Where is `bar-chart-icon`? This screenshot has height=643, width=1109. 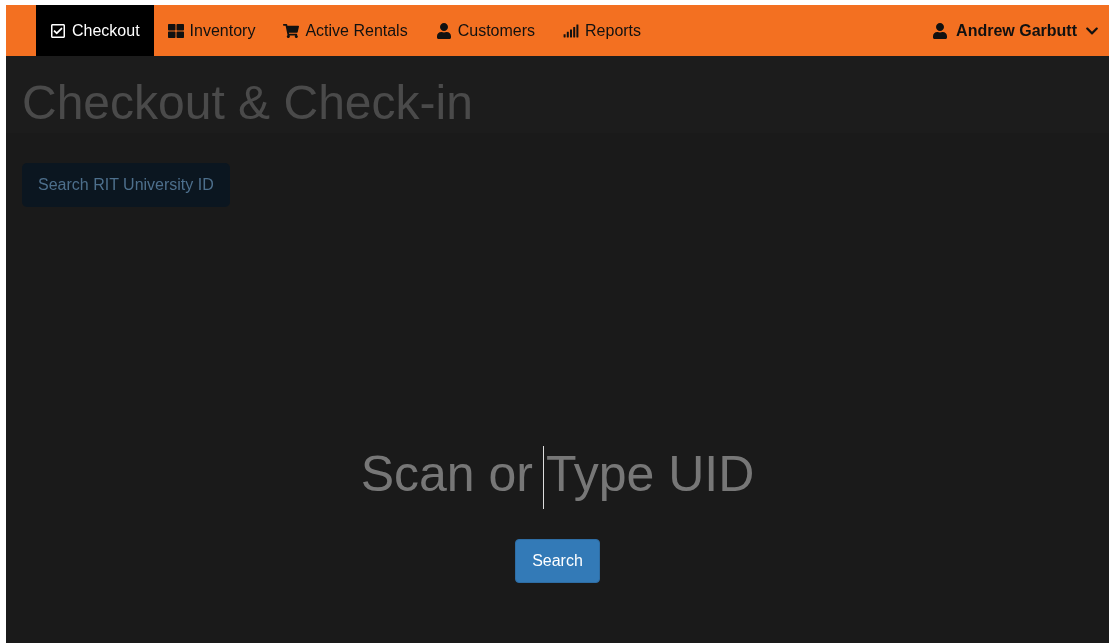
bar-chart-icon is located at coordinates (571, 30).